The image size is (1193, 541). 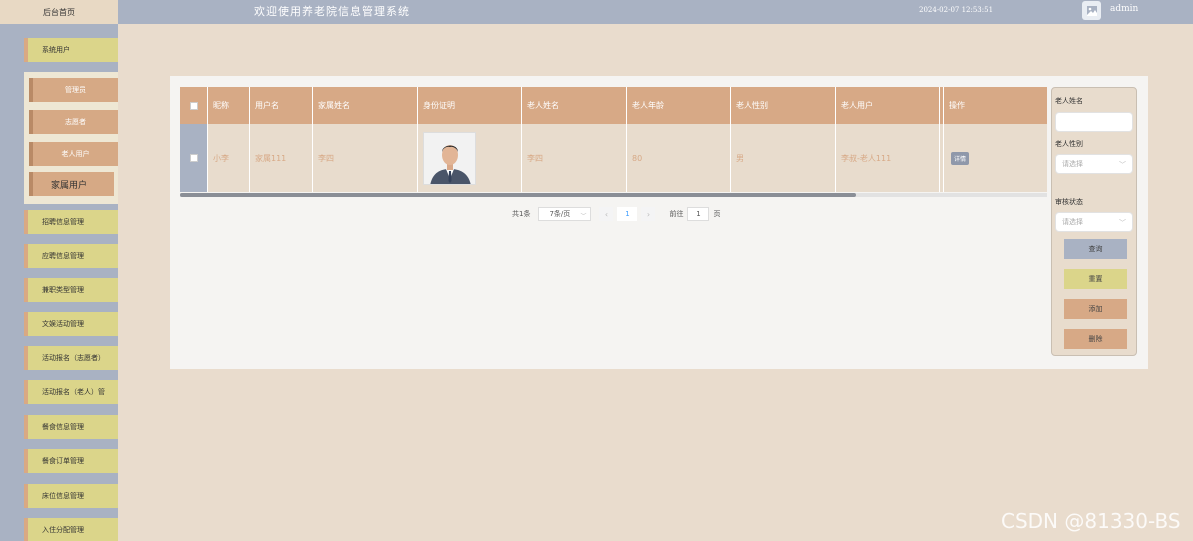 I want to click on scrollbar-thumb, so click(x=518, y=195).